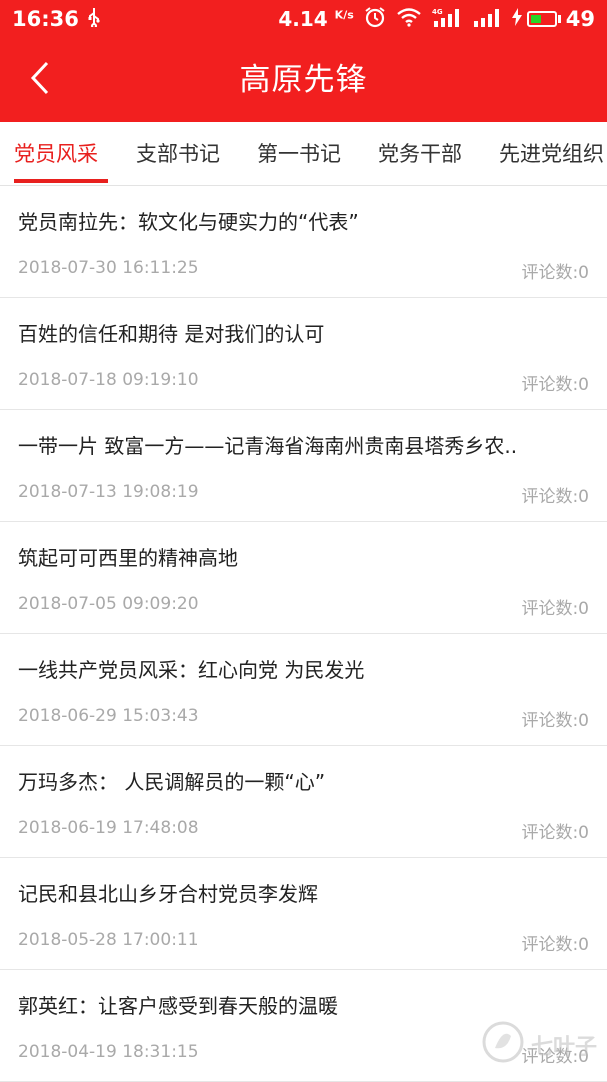 This screenshot has height=1082, width=607. Describe the element at coordinates (94, 19) in the screenshot. I see `usb-icon` at that location.